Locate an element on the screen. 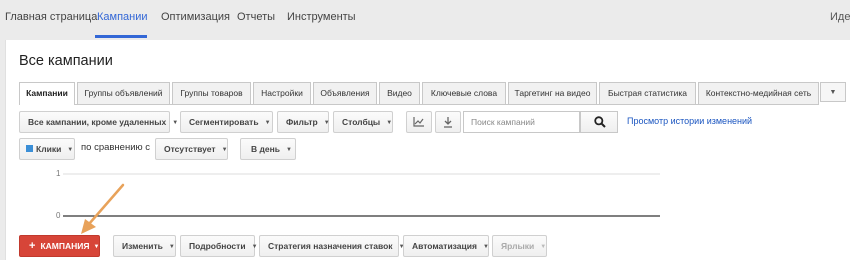 Image resolution: width=850 pixels, height=260 pixels. compare-value: Отсутствует is located at coordinates (190, 149).